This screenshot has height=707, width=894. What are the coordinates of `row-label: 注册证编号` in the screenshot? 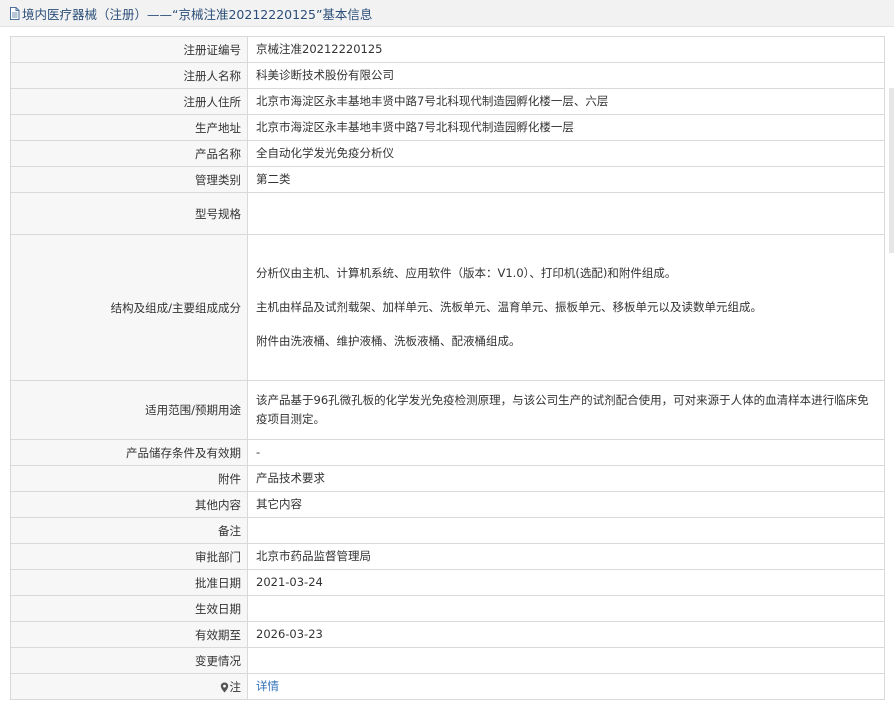 It's located at (129, 49).